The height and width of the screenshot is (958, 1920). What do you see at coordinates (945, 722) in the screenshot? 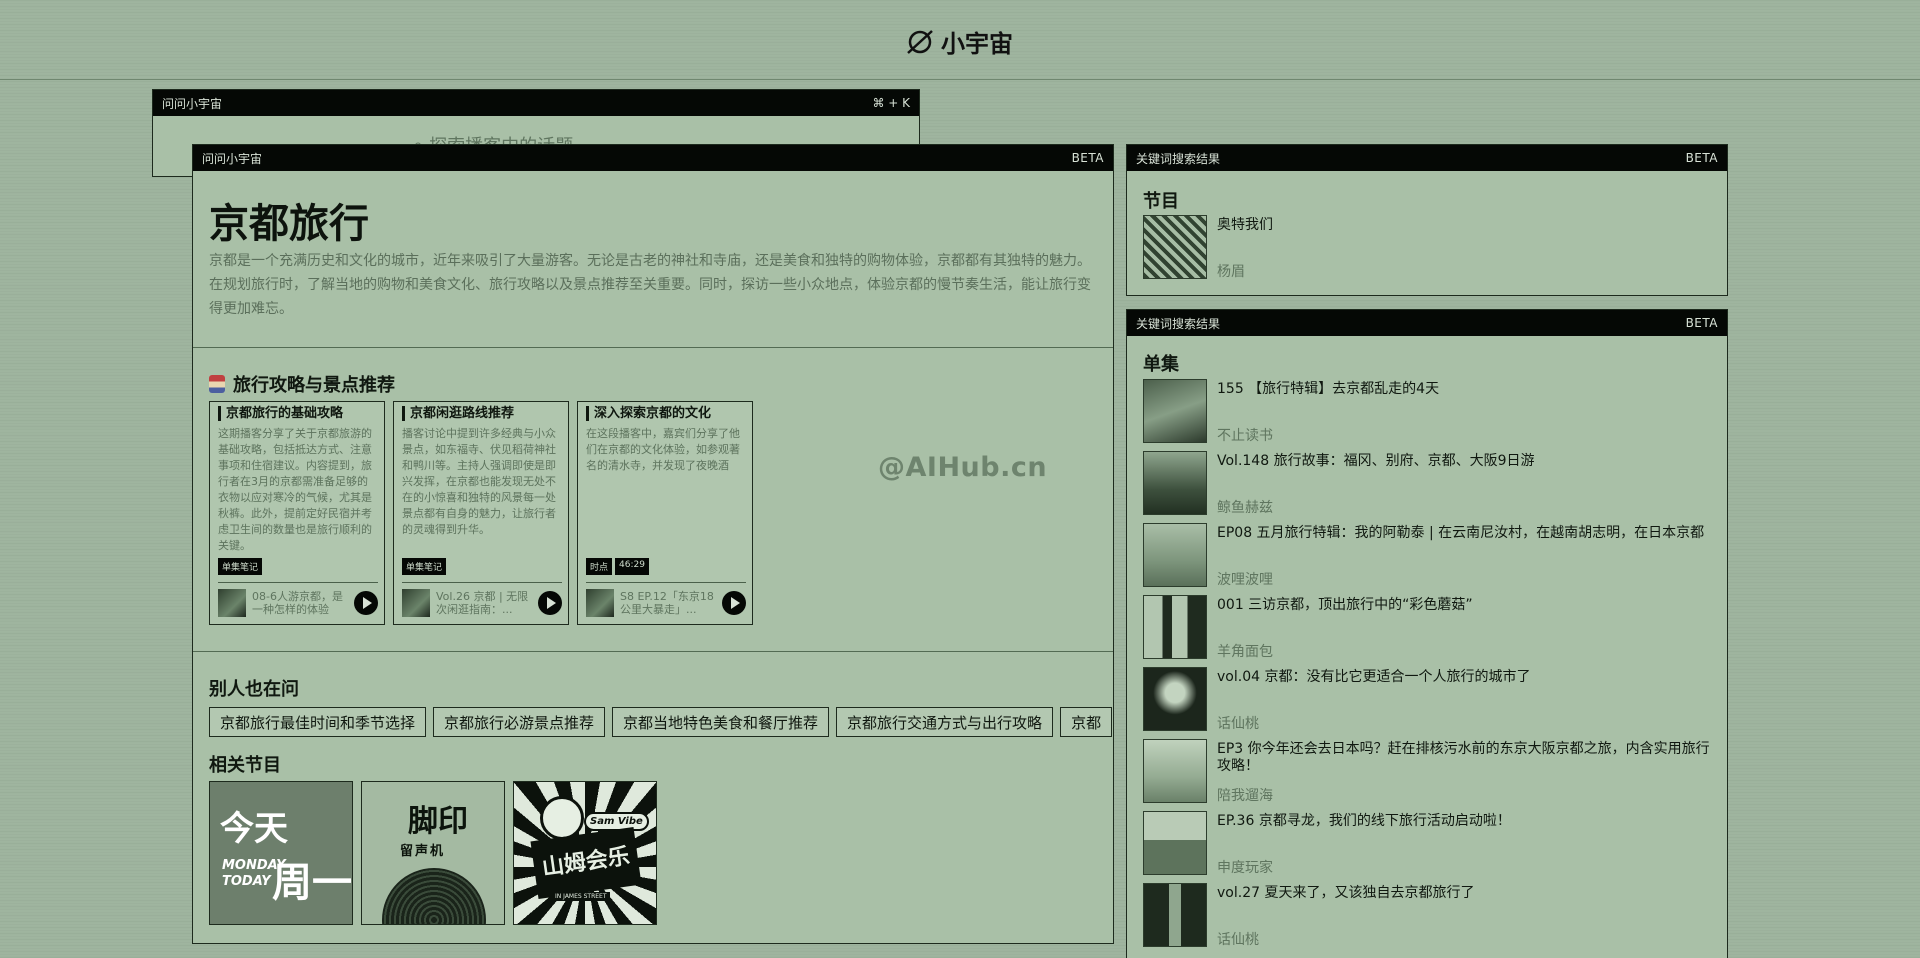
I see `question-chip: 京都旅行交通方式与出行攻略` at bounding box center [945, 722].